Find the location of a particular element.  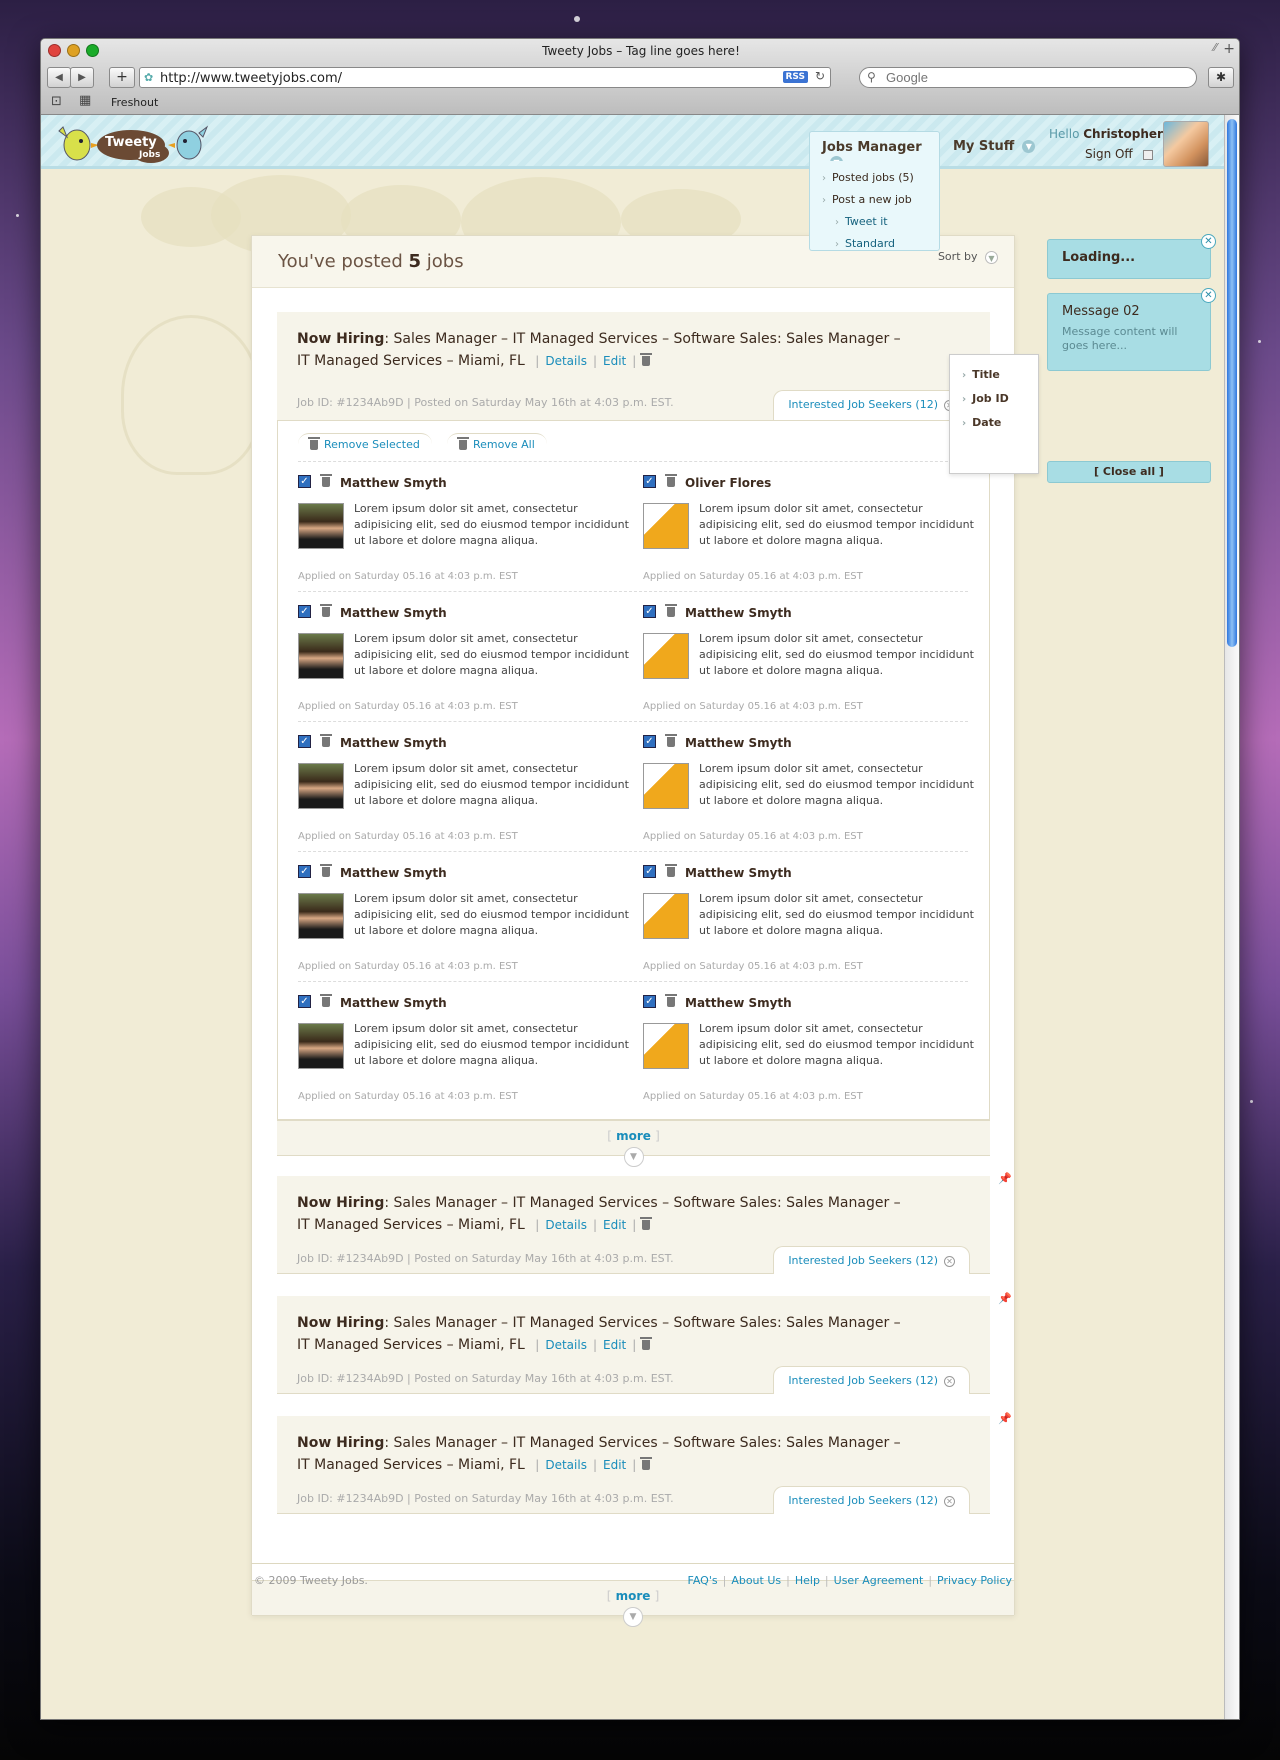

remove-all-button: Remove All is located at coordinates (497, 444).